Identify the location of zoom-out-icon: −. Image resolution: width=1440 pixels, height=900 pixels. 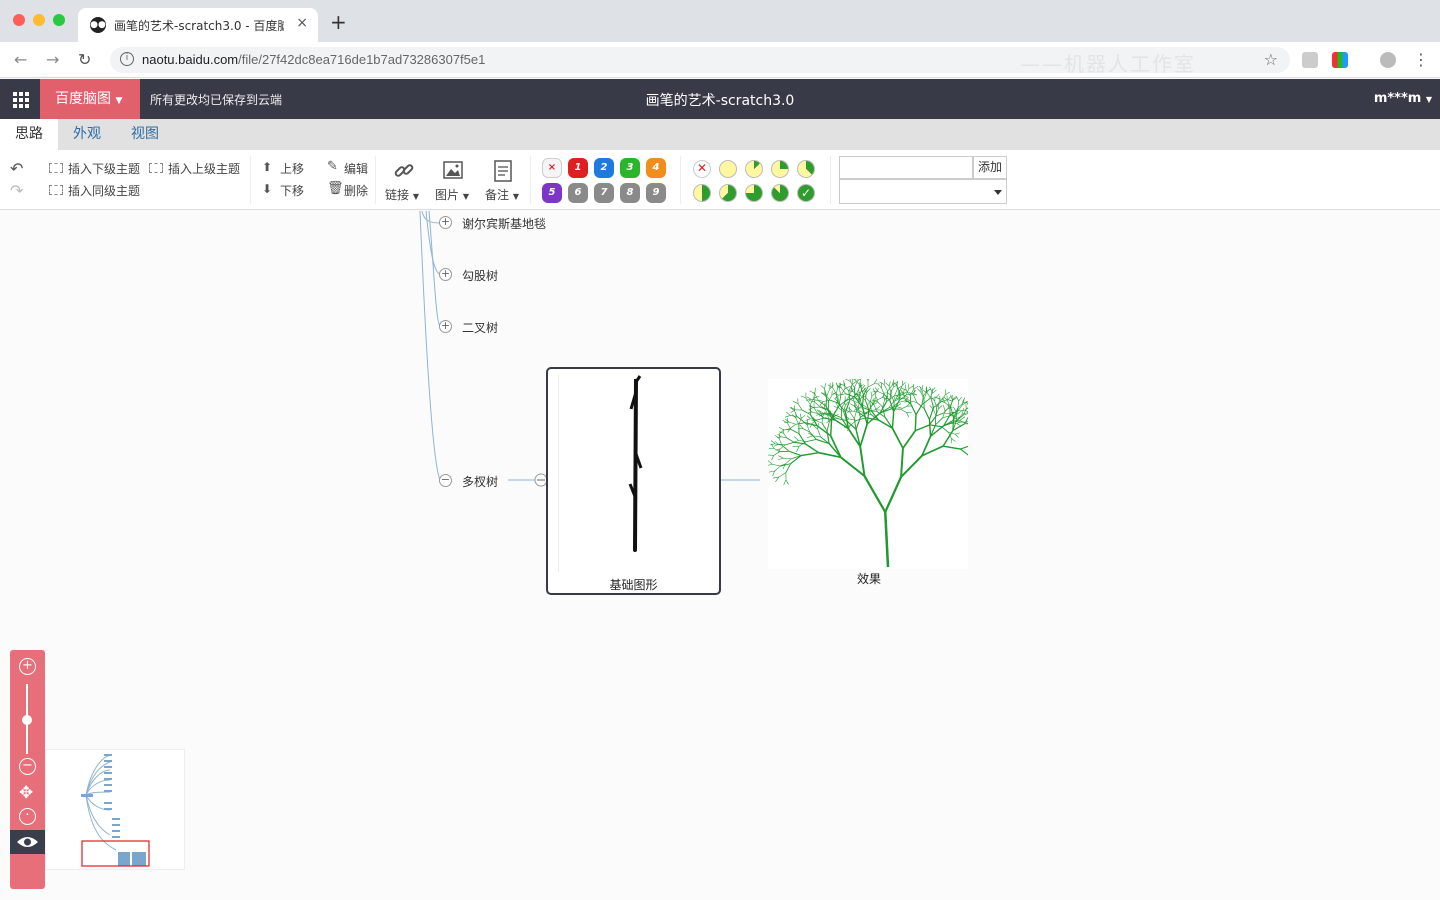
(27, 766).